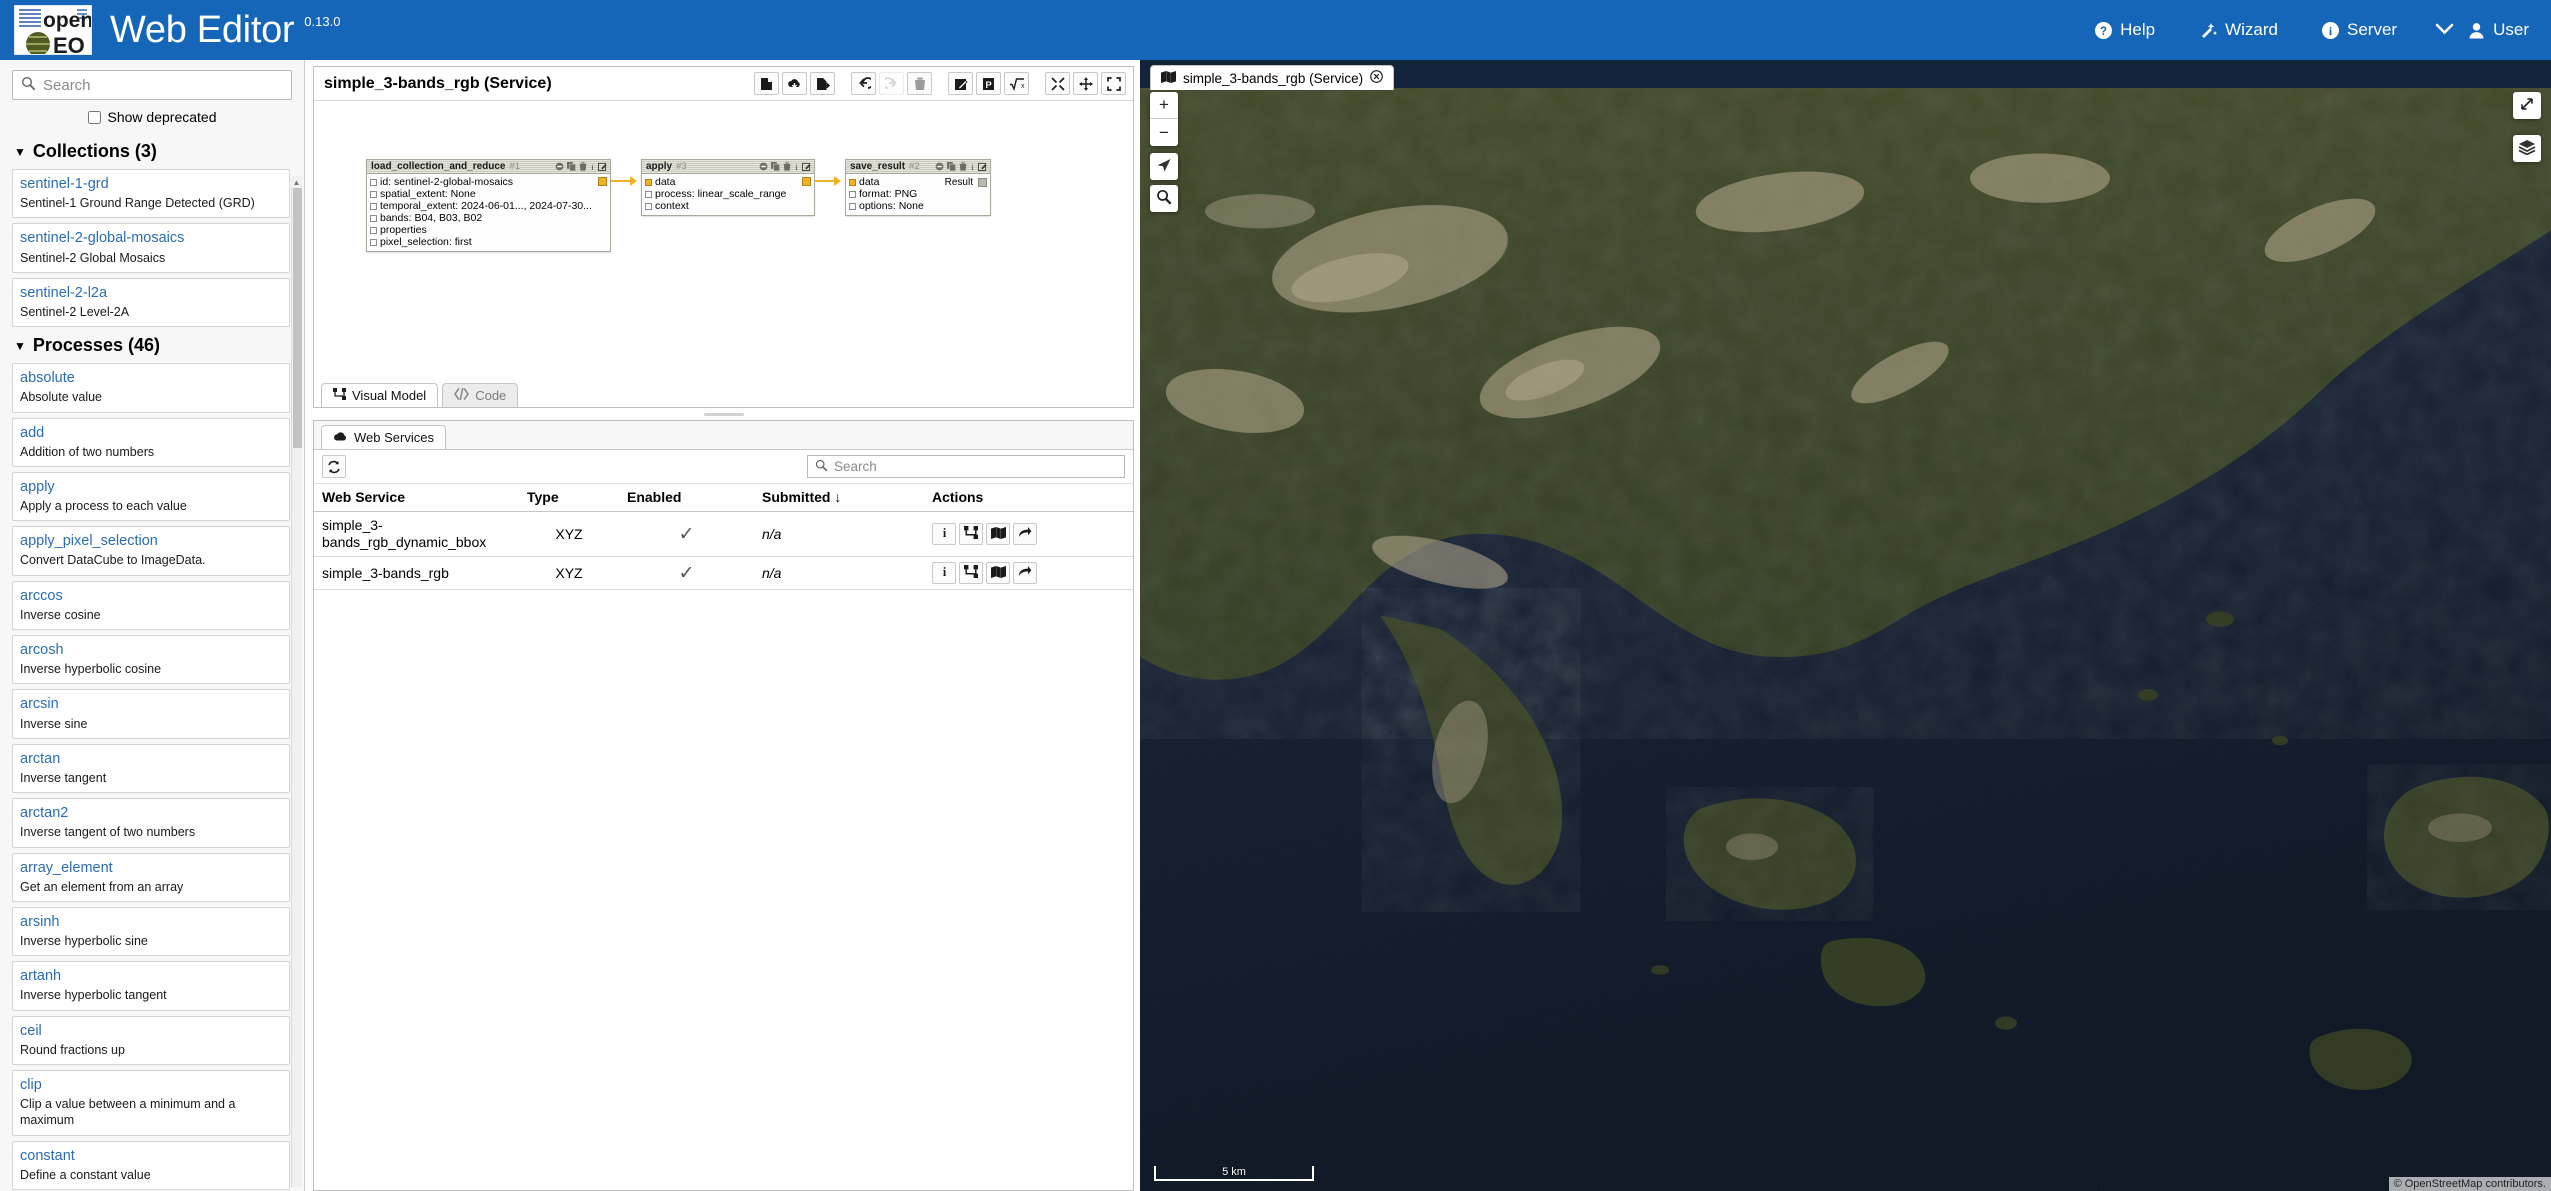 The width and height of the screenshot is (2551, 1191). Describe the element at coordinates (380, 395) in the screenshot. I see `tab-visual-model: Visual Model` at that location.